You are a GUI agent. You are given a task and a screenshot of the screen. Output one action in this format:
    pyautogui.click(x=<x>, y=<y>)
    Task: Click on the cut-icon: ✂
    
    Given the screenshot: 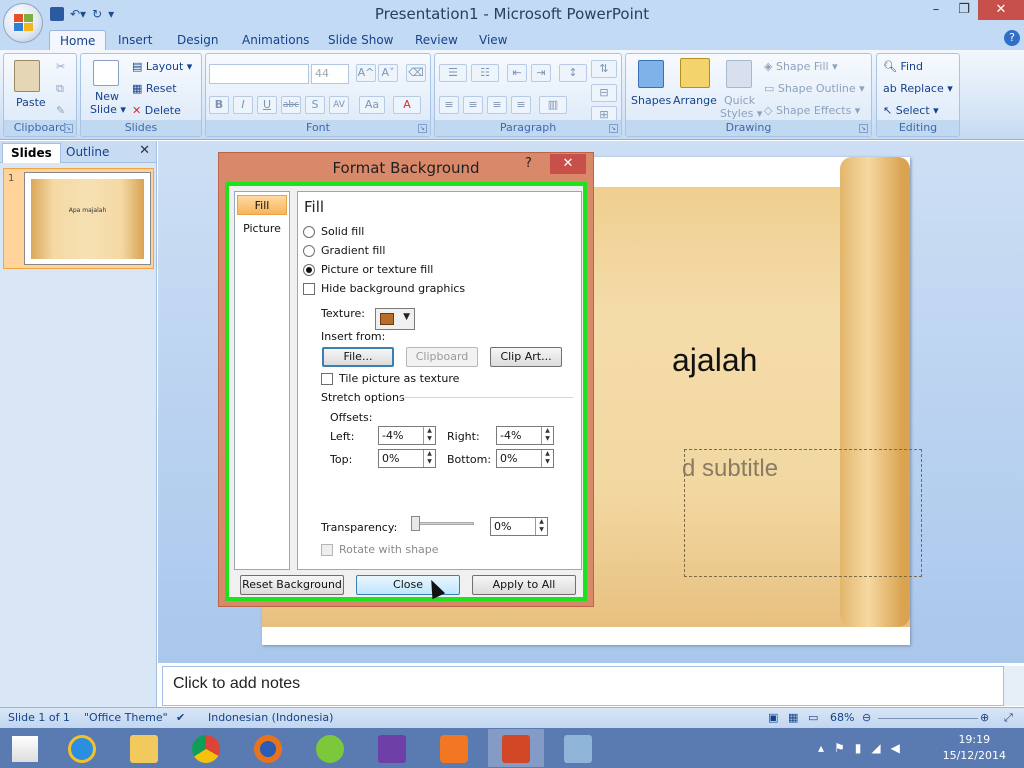 What is the action you would take?
    pyautogui.click(x=60, y=66)
    